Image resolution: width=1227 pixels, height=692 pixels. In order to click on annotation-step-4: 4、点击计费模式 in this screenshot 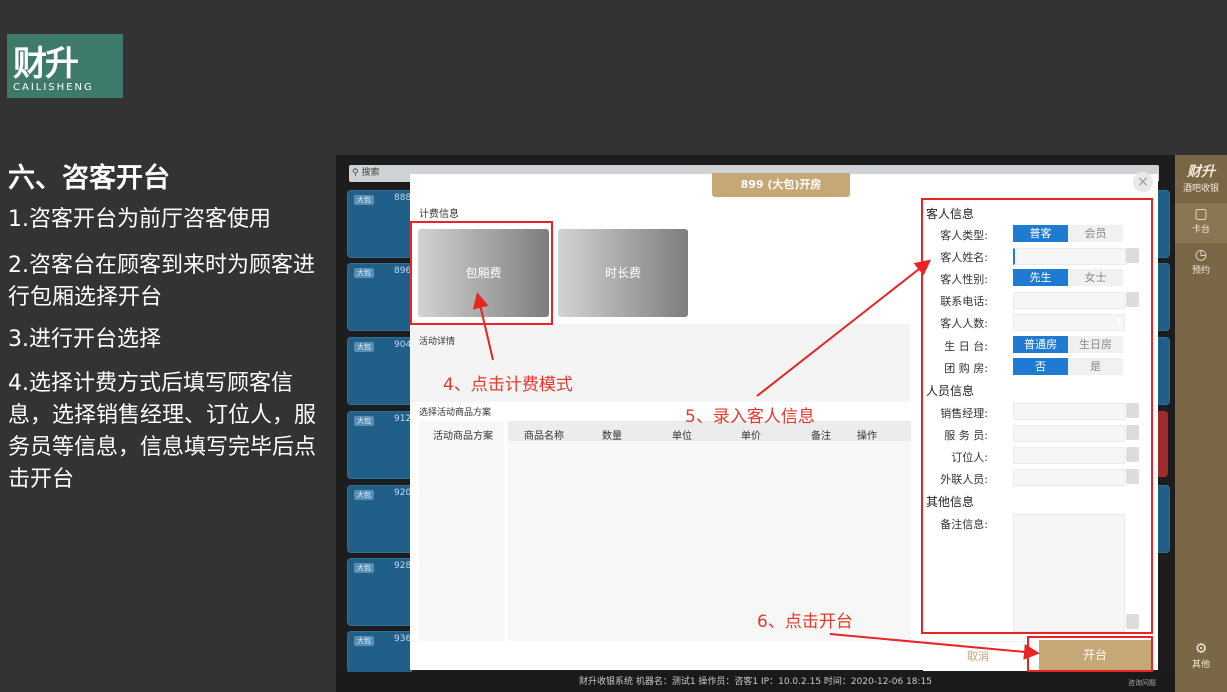, I will do `click(508, 385)`.